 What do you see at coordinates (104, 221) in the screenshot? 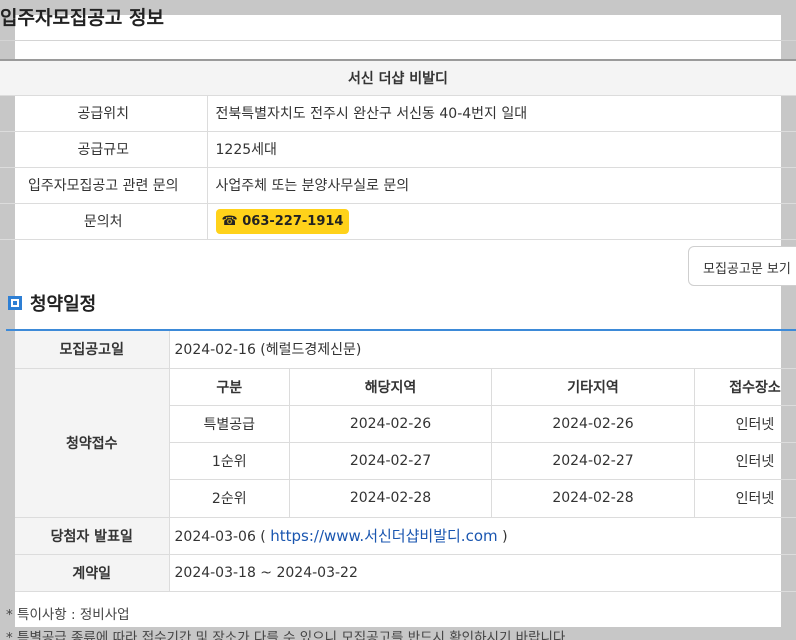
I see `contact-label: 문의처` at bounding box center [104, 221].